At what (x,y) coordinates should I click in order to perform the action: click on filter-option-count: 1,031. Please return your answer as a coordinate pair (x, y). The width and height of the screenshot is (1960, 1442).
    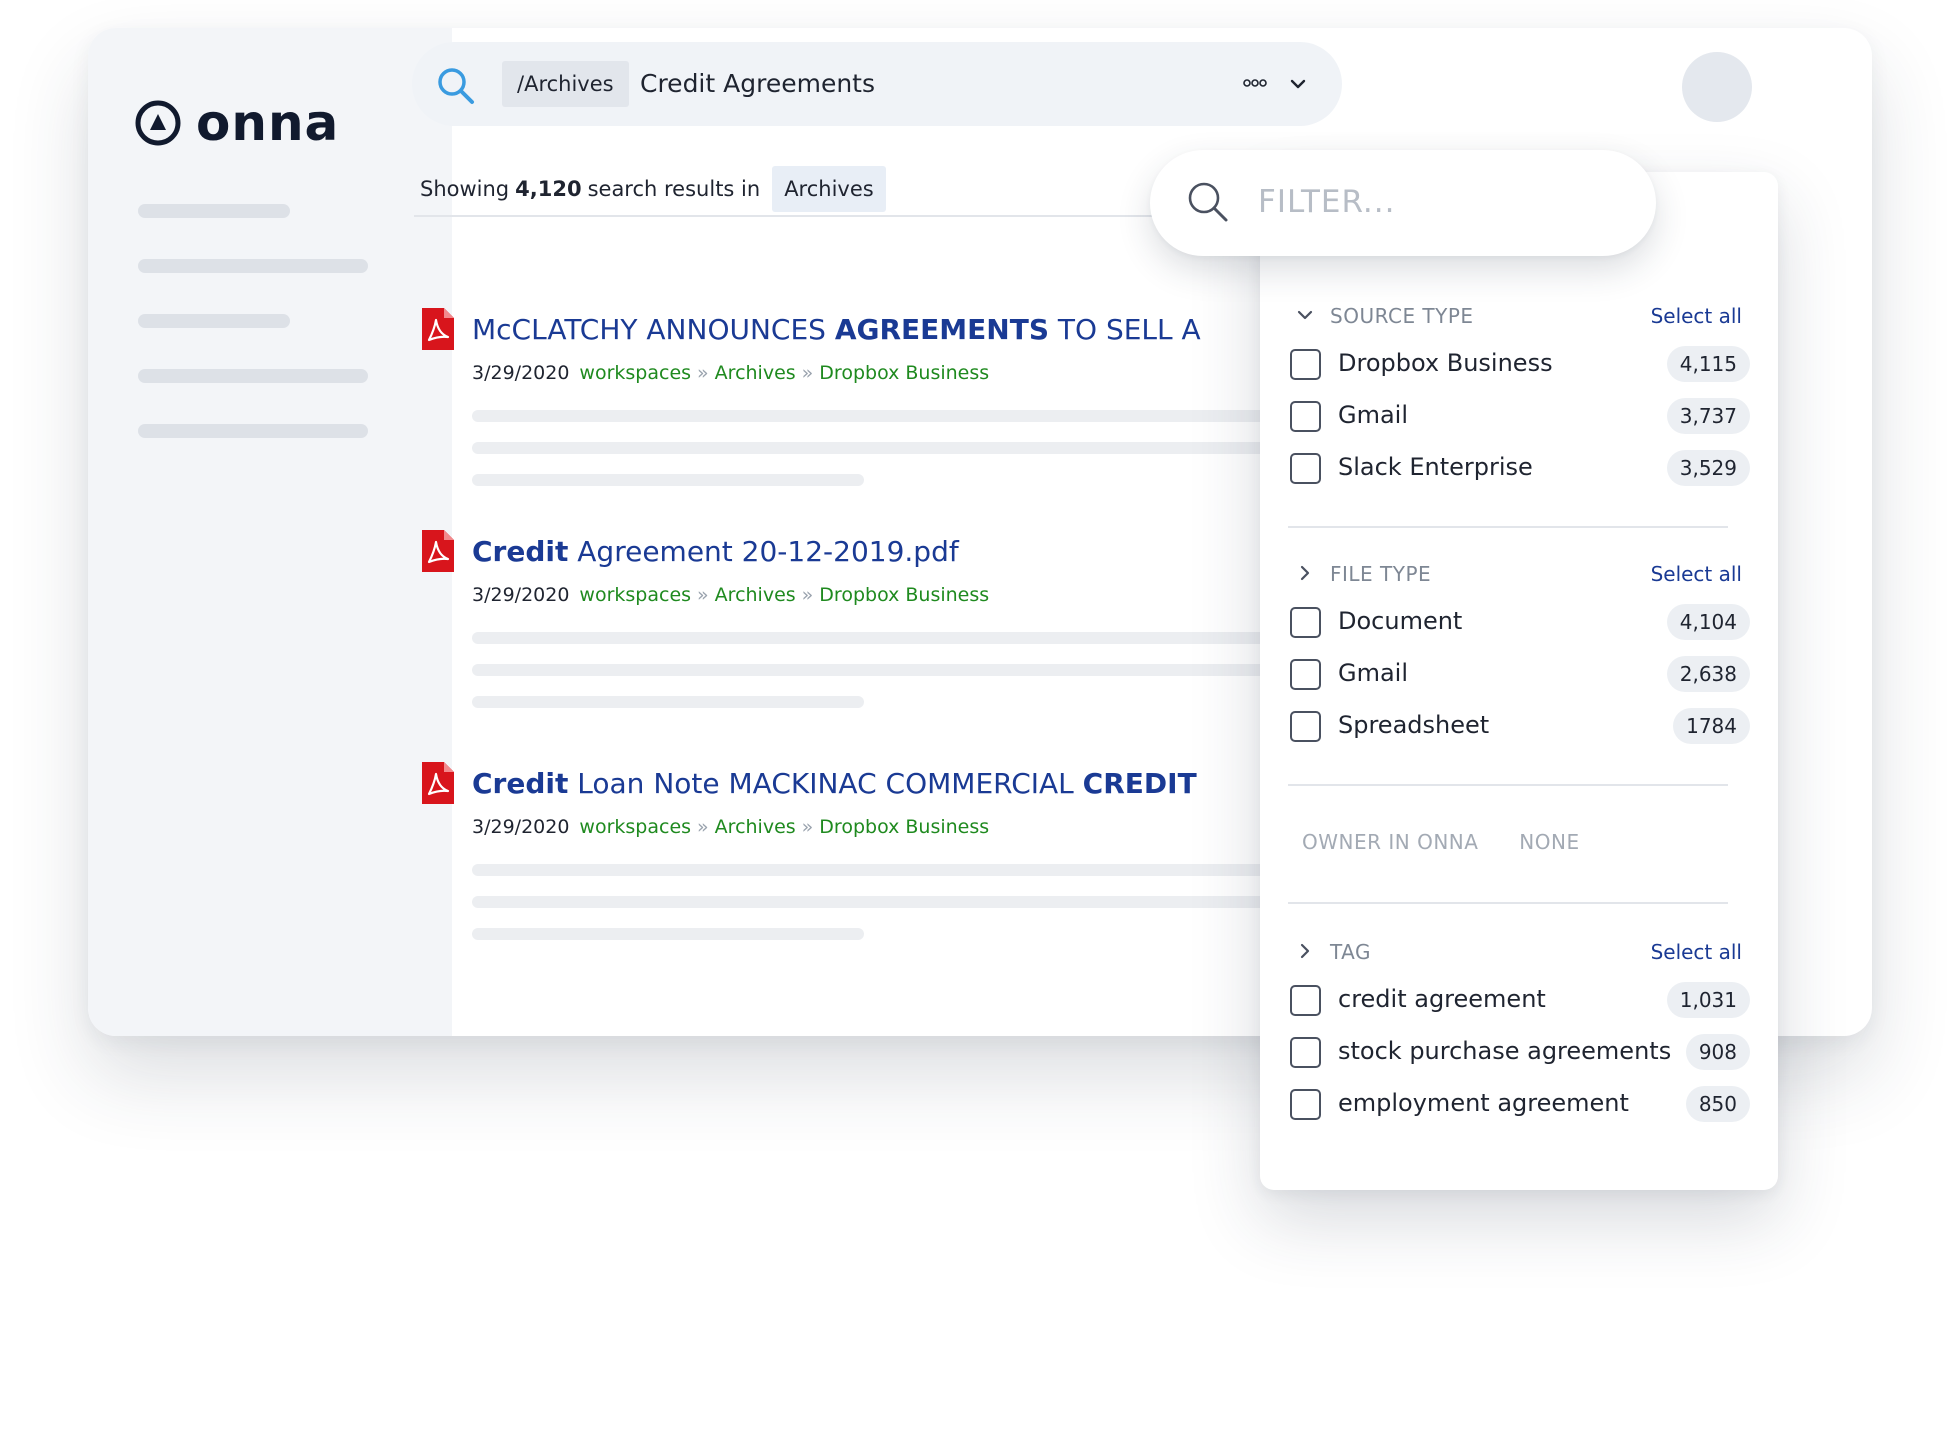
    Looking at the image, I should click on (1708, 1000).